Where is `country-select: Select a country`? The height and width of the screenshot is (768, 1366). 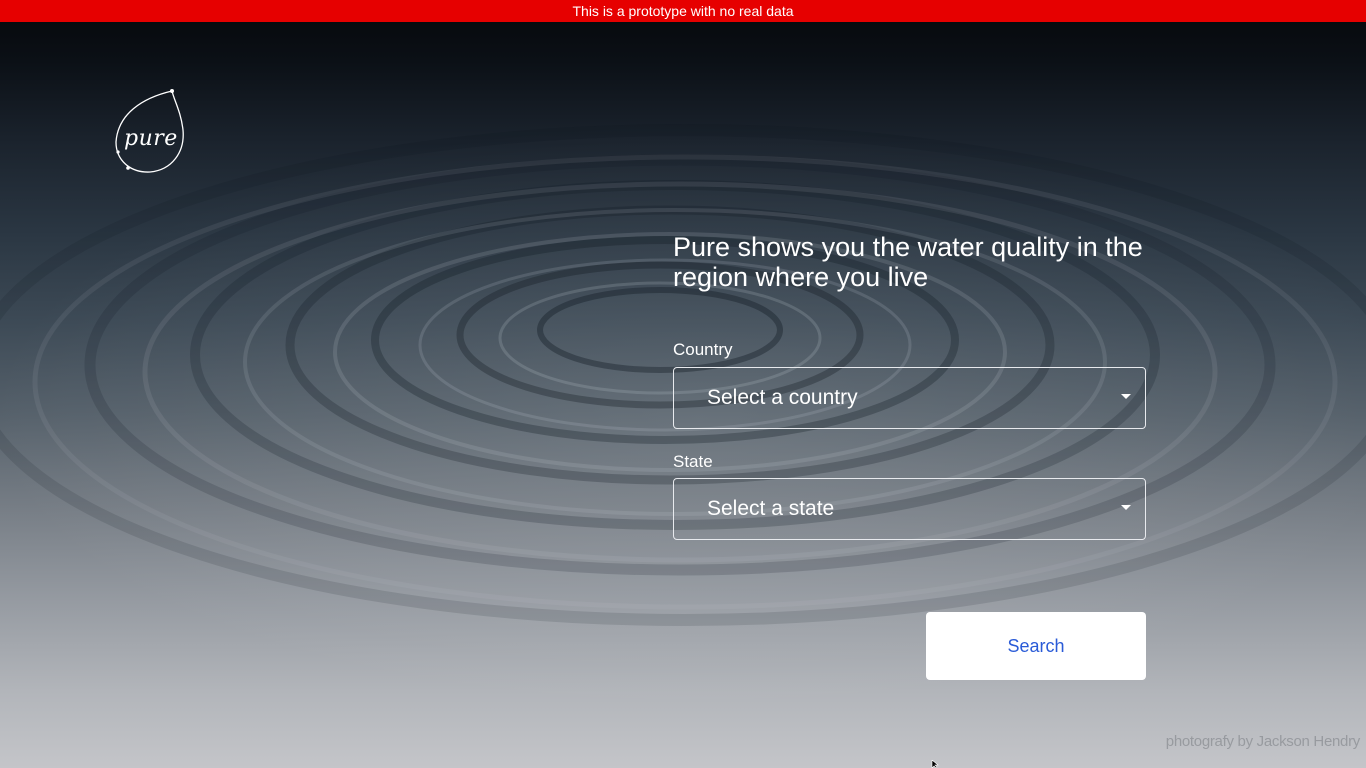 country-select: Select a country is located at coordinates (909, 398).